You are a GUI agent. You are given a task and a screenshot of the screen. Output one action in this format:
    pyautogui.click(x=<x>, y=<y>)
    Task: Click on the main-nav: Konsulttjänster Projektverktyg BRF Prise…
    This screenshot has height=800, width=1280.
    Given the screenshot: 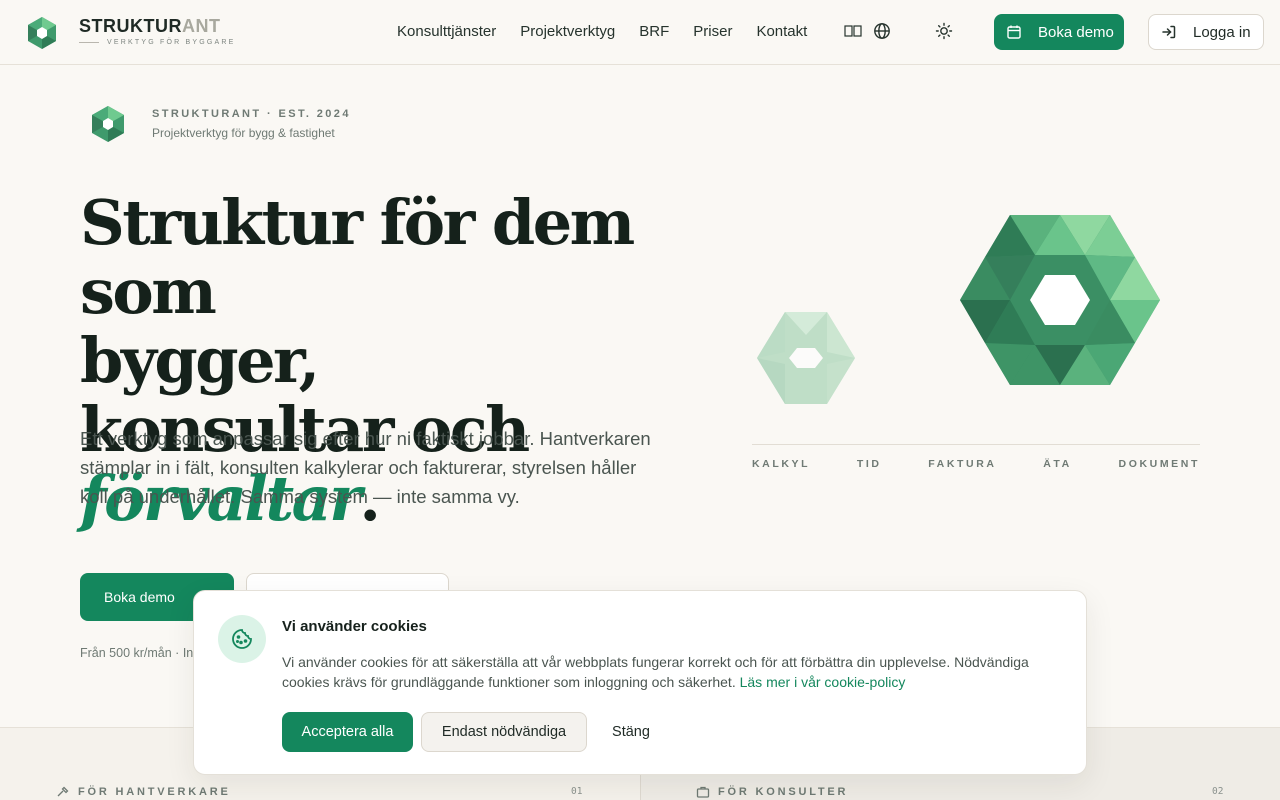 What is the action you would take?
    pyautogui.click(x=602, y=31)
    